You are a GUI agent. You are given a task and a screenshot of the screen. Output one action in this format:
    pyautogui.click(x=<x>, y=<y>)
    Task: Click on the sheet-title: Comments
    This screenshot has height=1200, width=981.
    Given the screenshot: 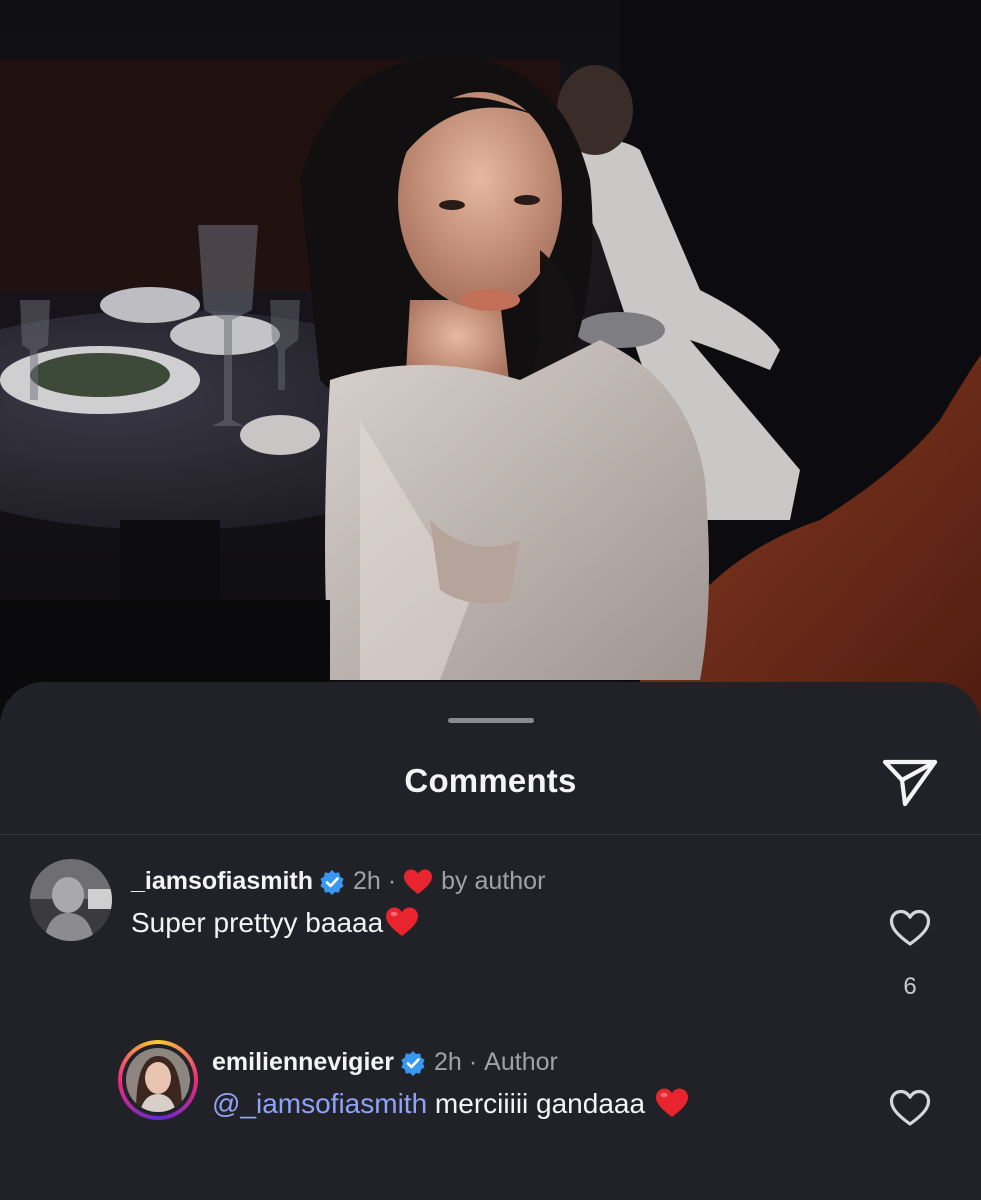 What is the action you would take?
    pyautogui.click(x=490, y=780)
    